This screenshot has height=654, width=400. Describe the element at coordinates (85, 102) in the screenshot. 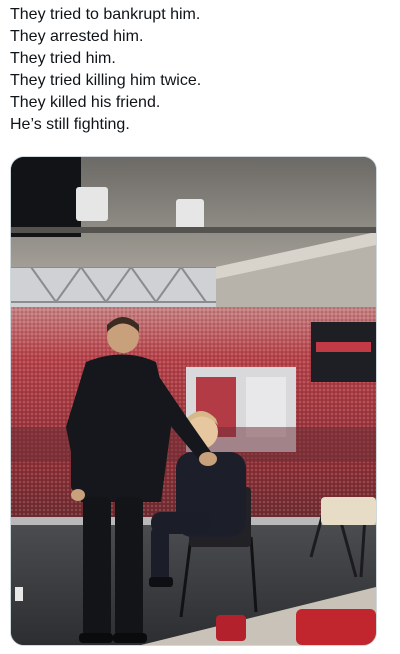

I see `post-text-line: They killed his friend.` at that location.